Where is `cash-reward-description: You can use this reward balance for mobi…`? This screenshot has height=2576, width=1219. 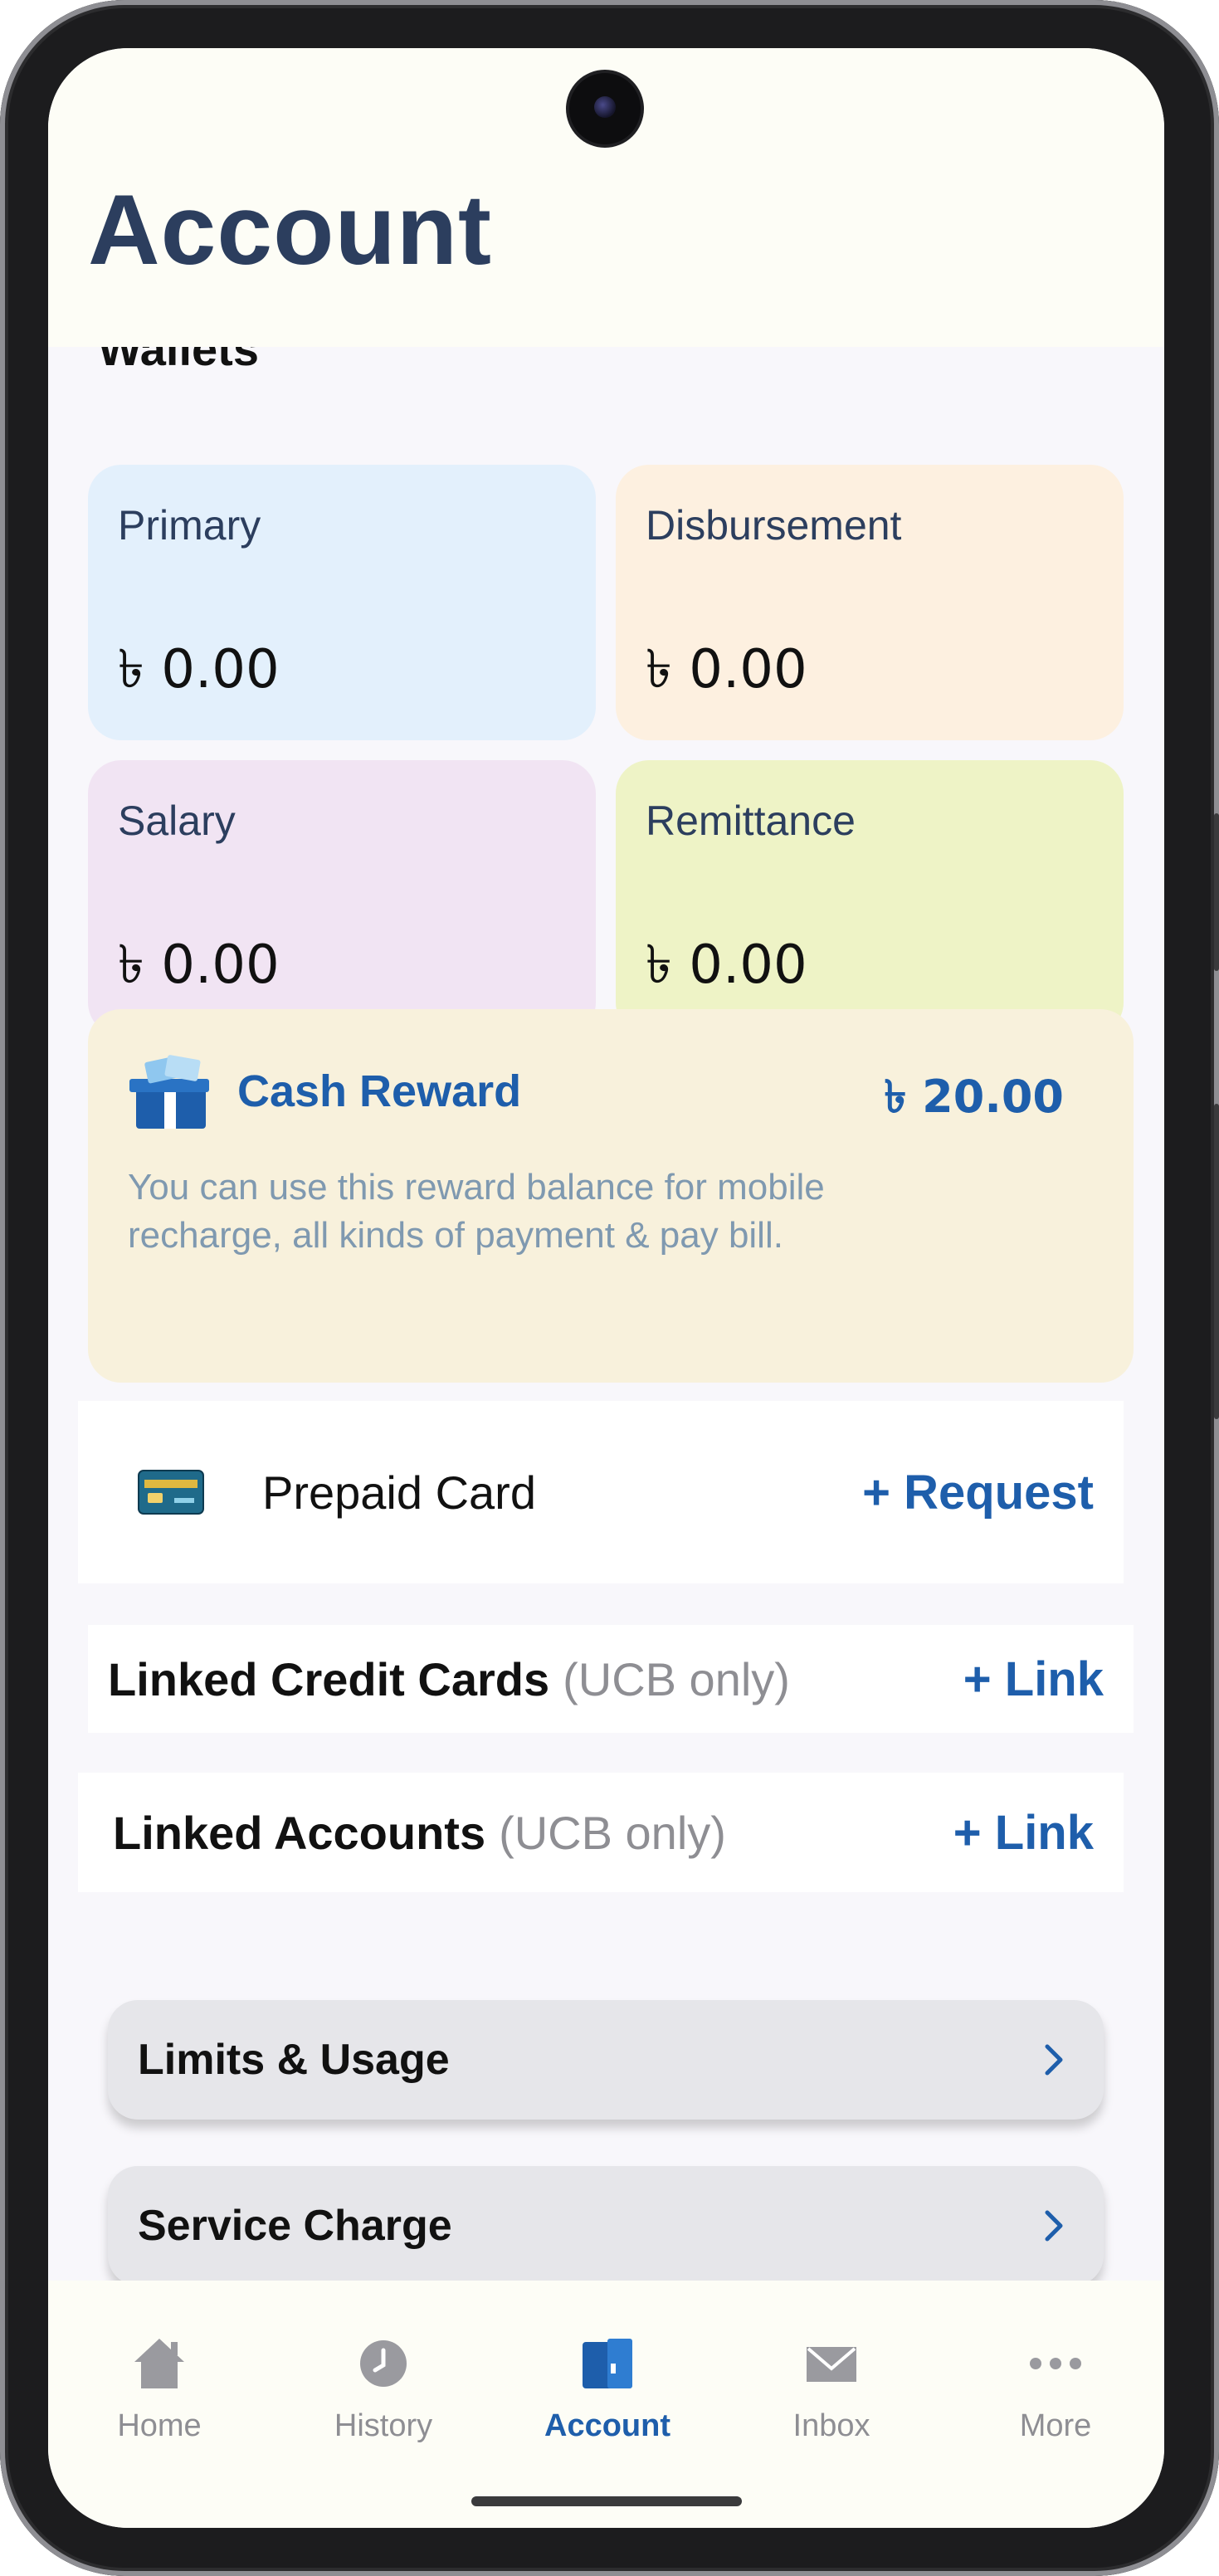 cash-reward-description: You can use this reward balance for mobi… is located at coordinates (477, 1212).